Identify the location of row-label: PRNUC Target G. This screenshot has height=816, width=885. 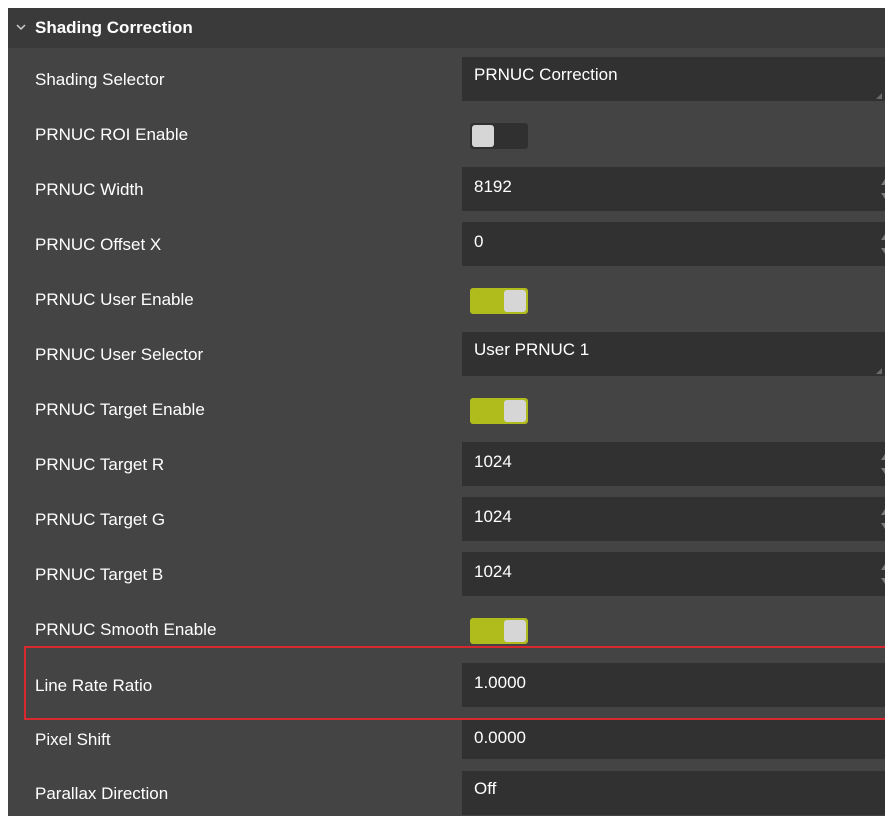
(100, 519).